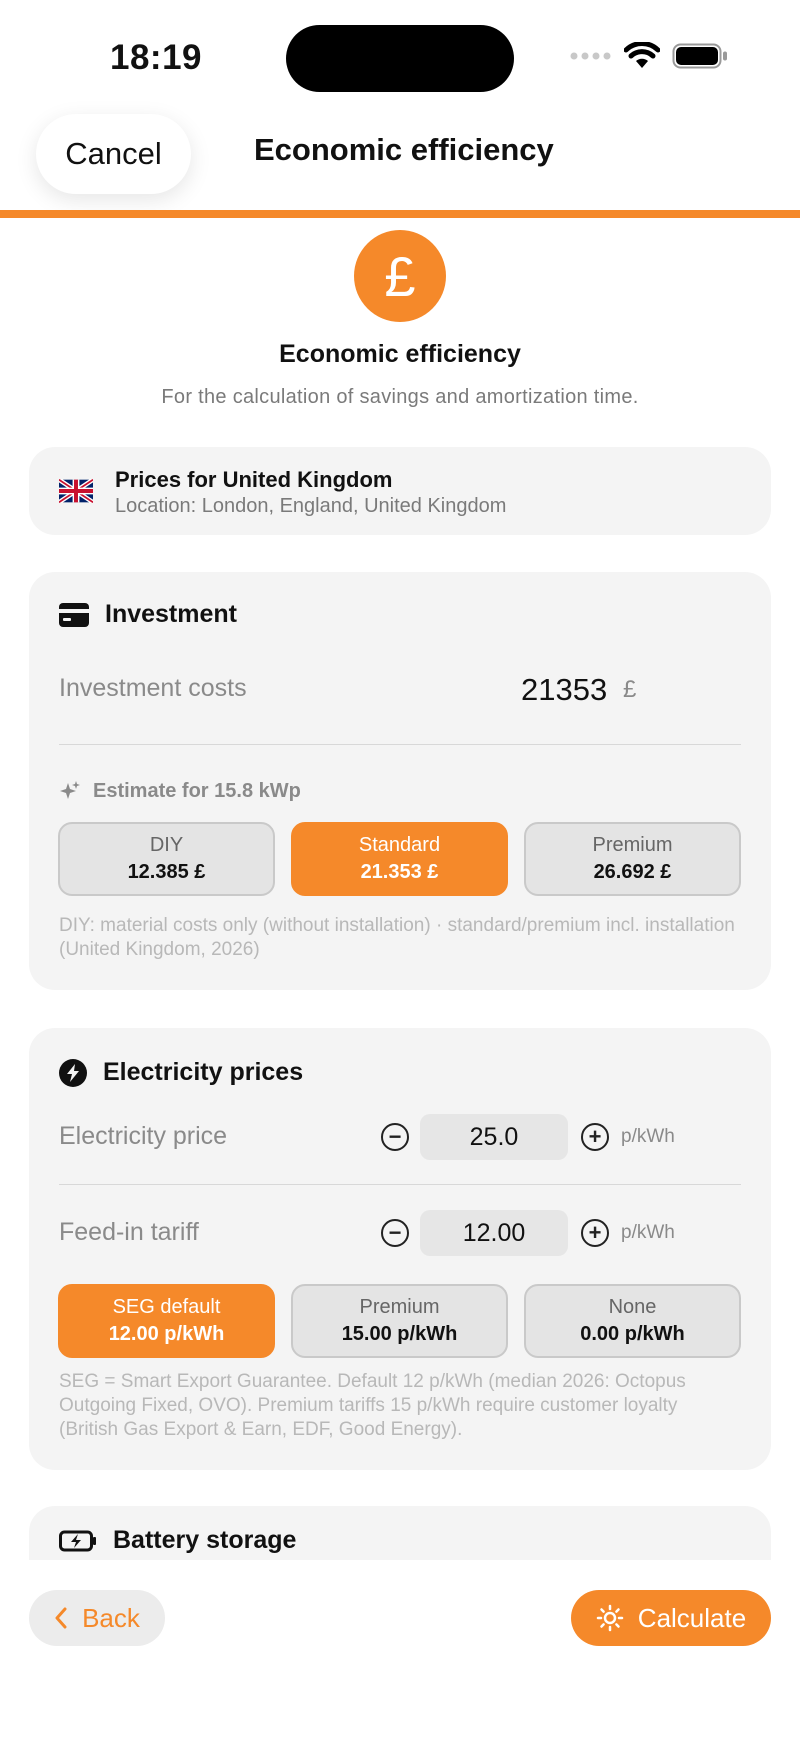  I want to click on status-icons, so click(649, 56).